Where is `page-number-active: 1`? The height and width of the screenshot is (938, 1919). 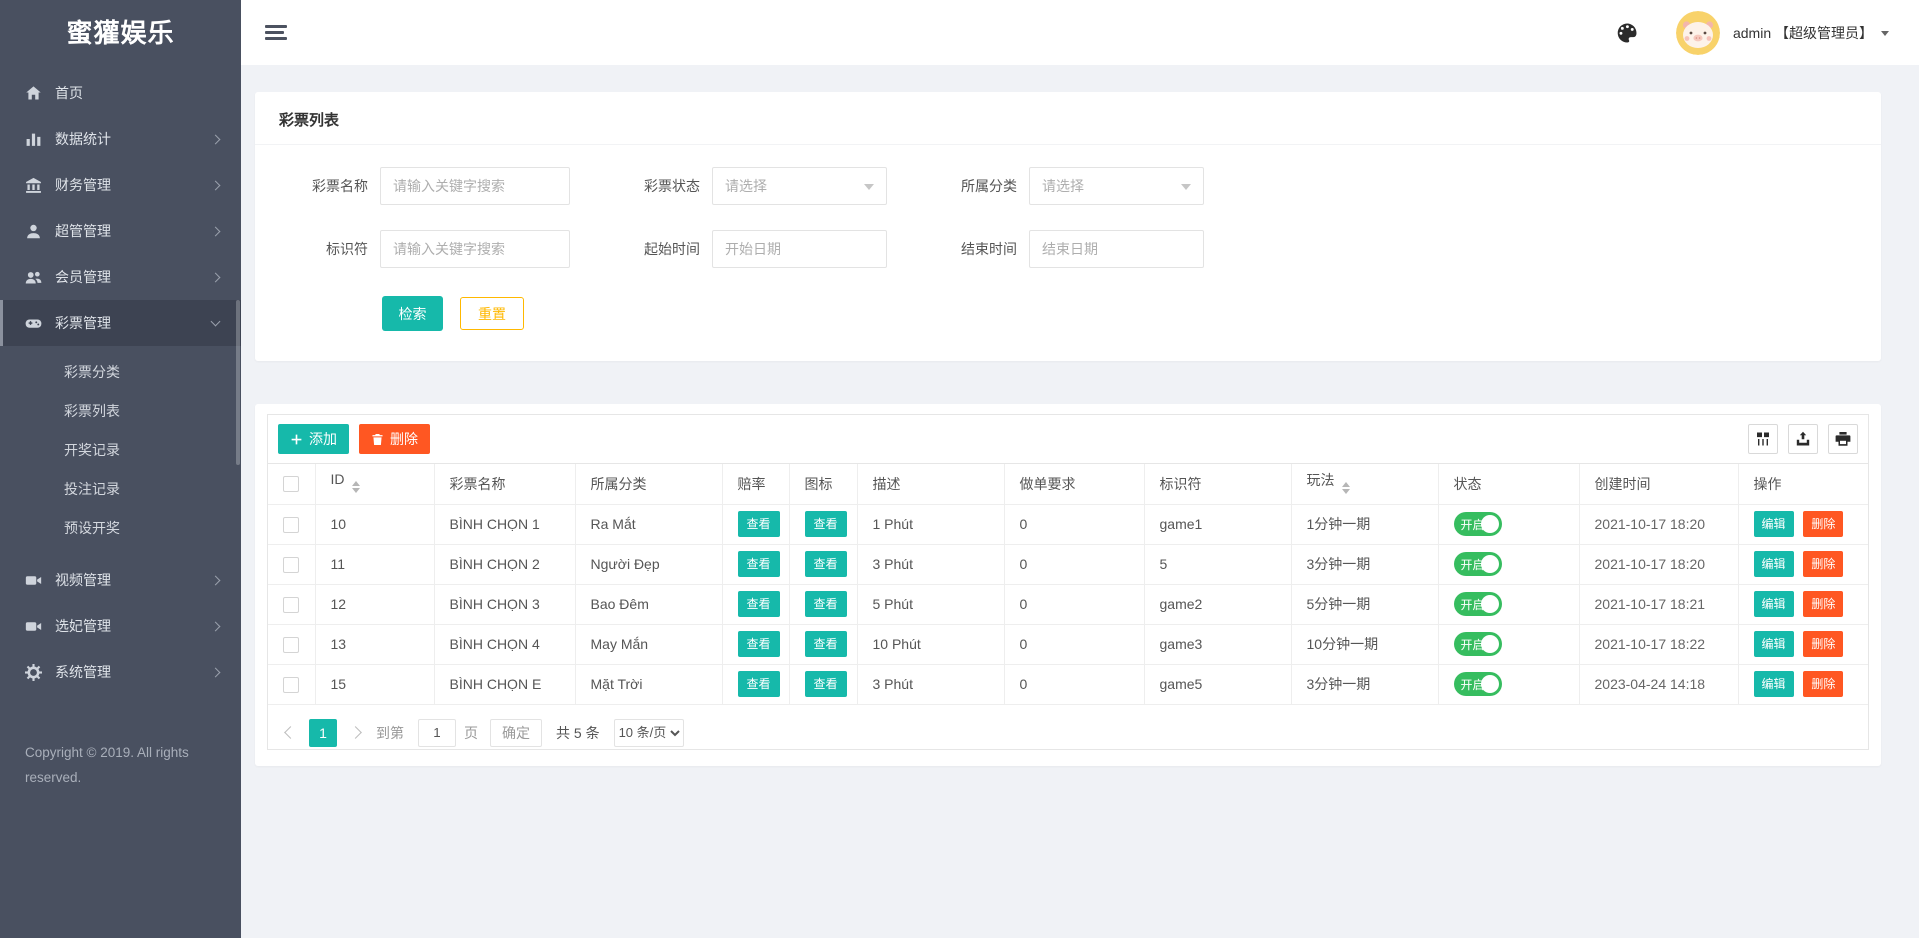
page-number-active: 1 is located at coordinates (323, 732).